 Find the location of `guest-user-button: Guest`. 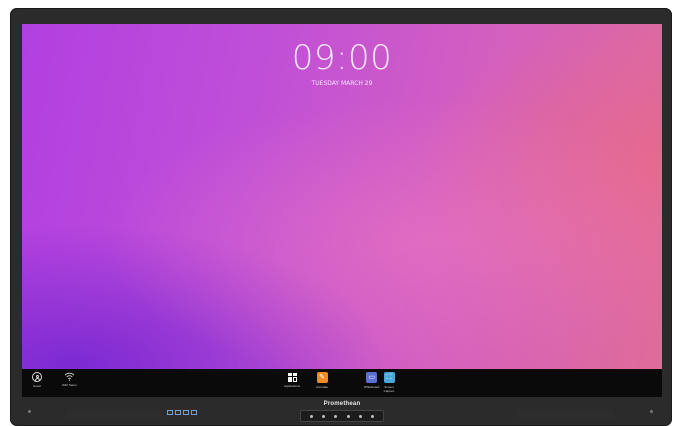

guest-user-button: Guest is located at coordinates (37, 380).